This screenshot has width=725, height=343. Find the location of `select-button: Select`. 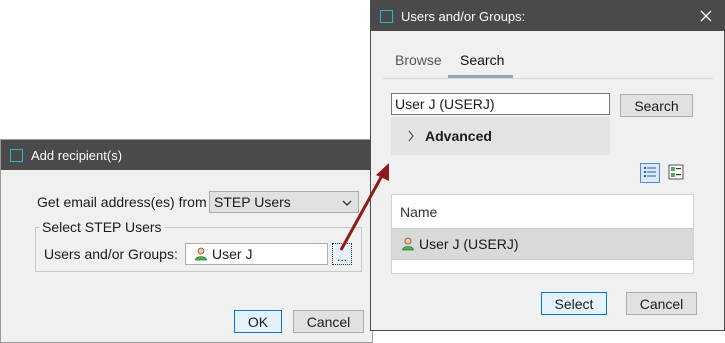

select-button: Select is located at coordinates (574, 303).